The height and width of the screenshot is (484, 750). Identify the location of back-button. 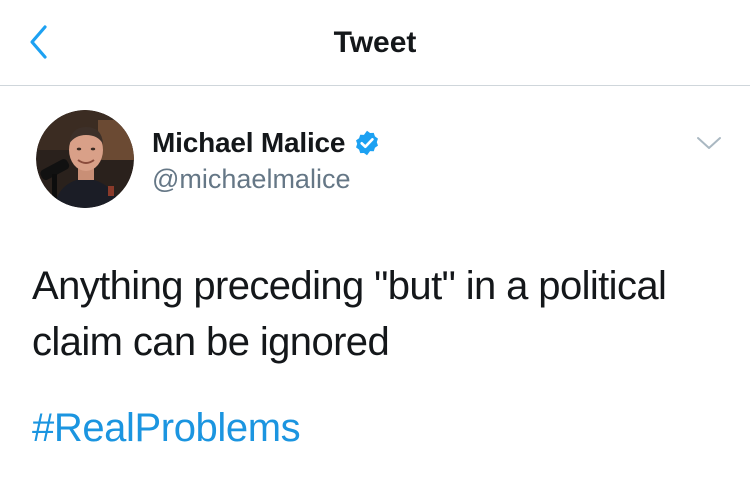
(40, 42).